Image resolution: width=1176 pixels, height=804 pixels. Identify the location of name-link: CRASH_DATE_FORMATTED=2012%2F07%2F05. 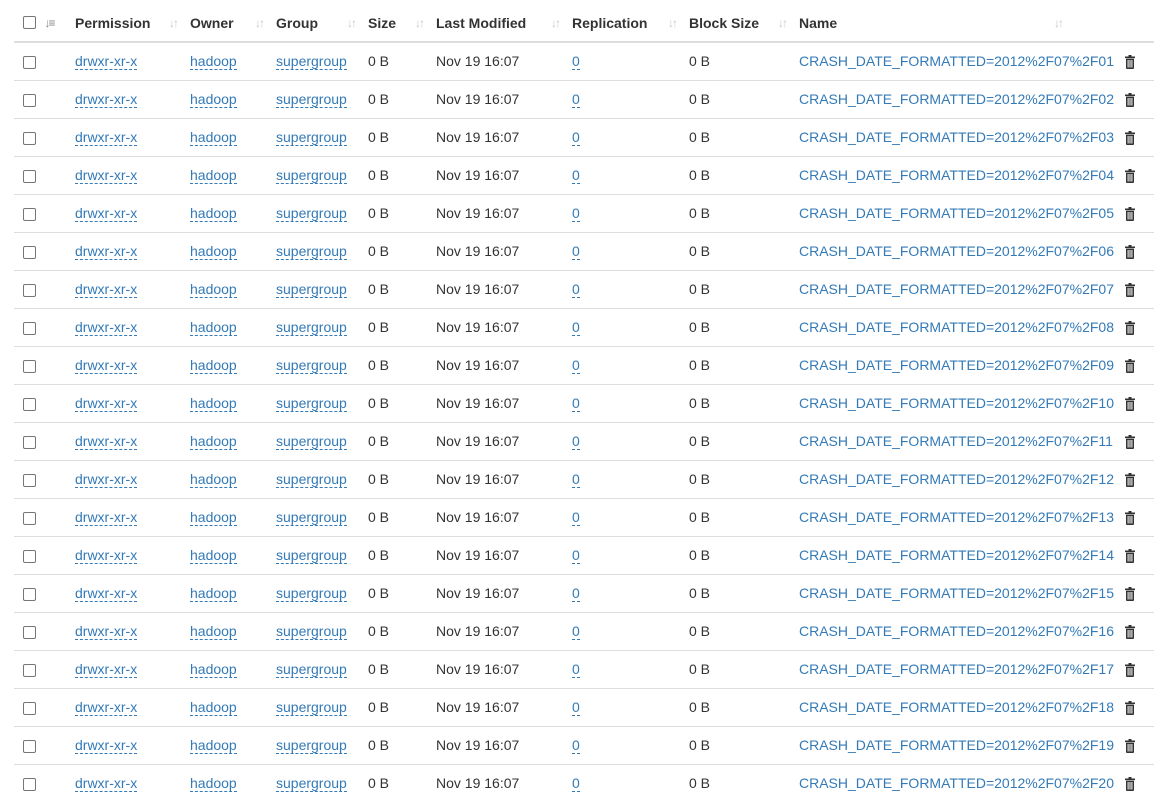
(956, 213).